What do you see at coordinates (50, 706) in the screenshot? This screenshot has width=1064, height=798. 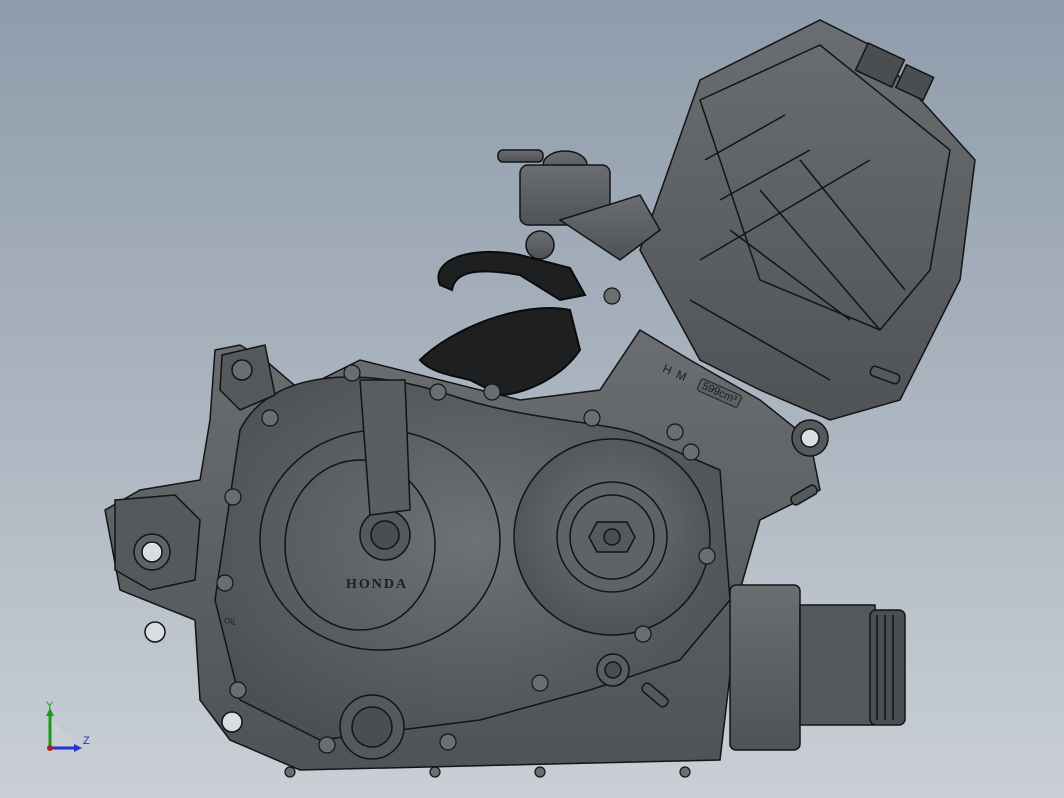 I see `y-axis-label: Y` at bounding box center [50, 706].